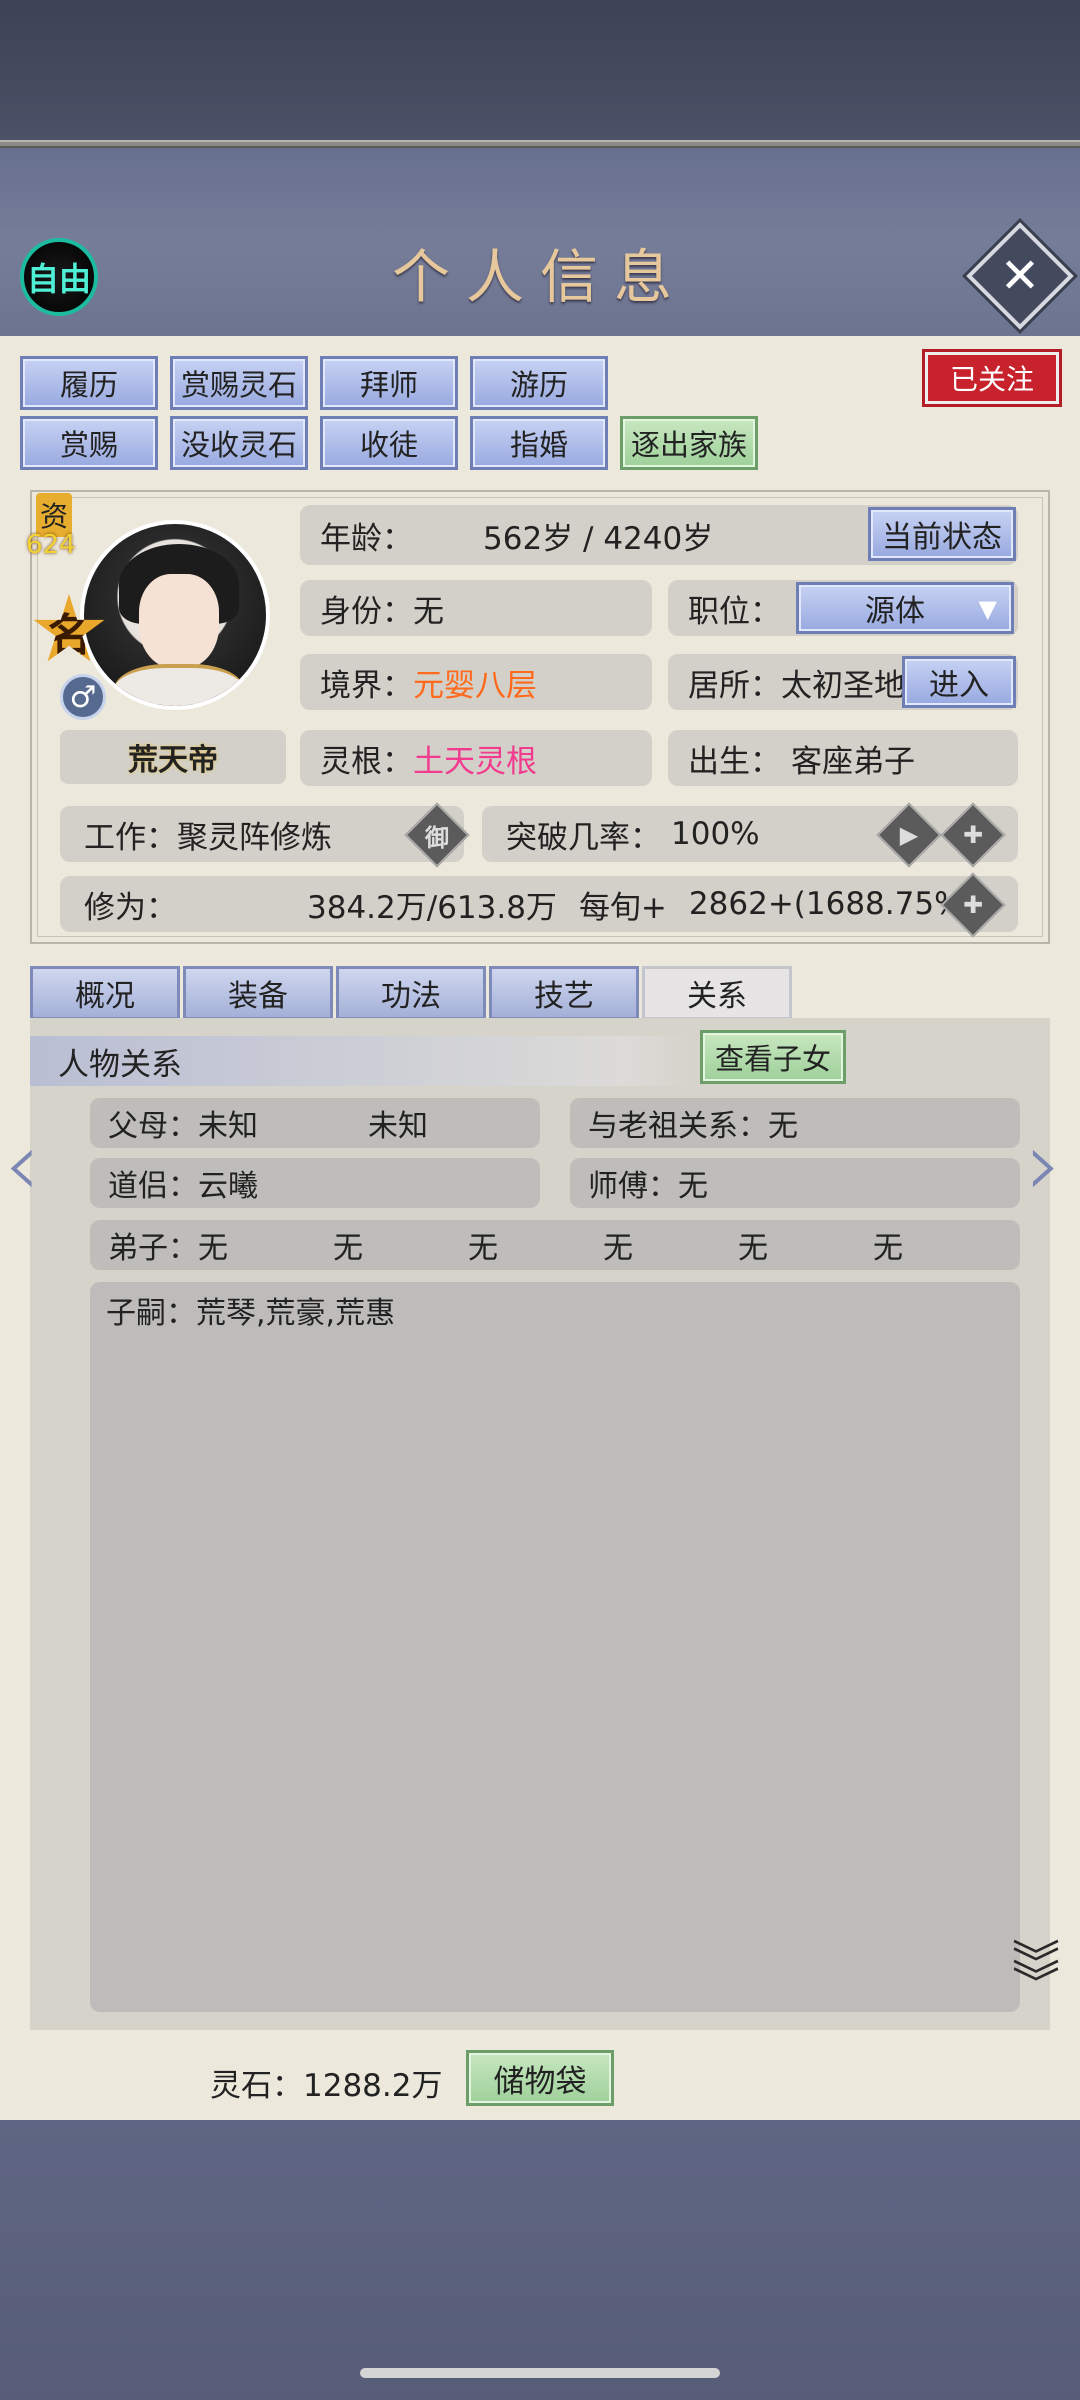  Describe the element at coordinates (254, 837) in the screenshot. I see `work-value: 聚灵阵修炼` at that location.